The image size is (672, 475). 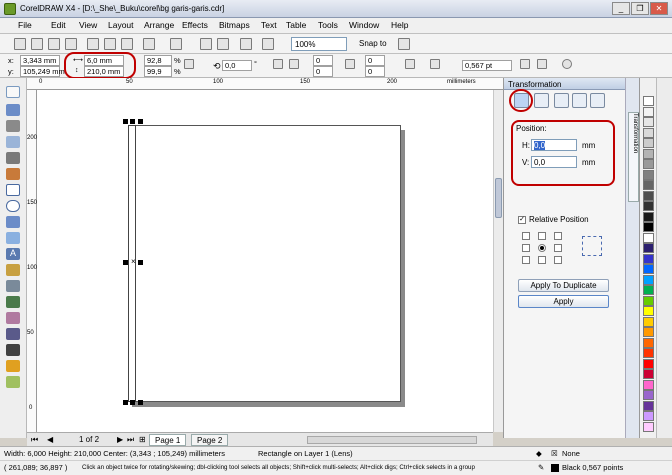 What do you see at coordinates (42, 71) in the screenshot?
I see `y-position-field: 105,249 mm` at bounding box center [42, 71].